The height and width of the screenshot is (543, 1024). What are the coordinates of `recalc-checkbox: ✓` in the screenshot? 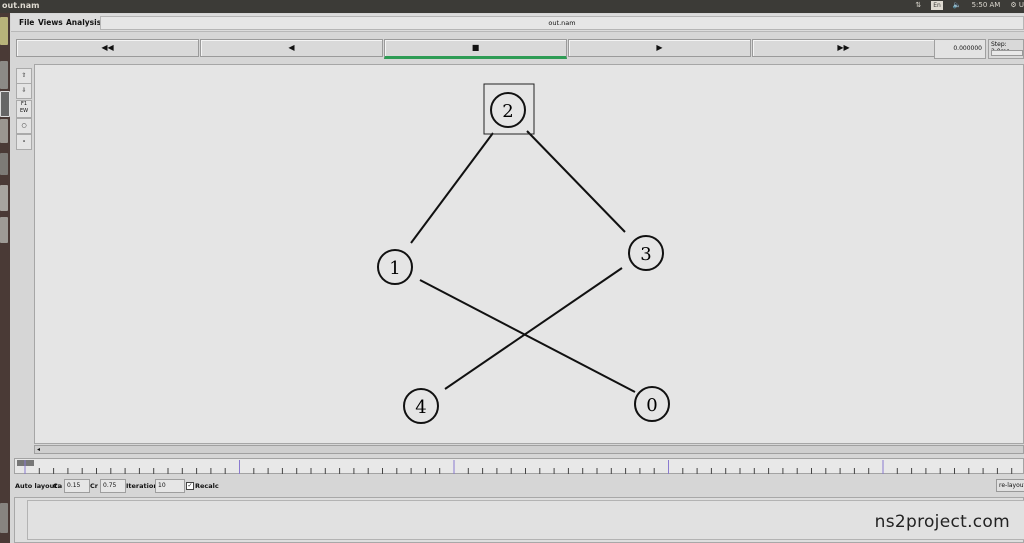 It's located at (190, 486).